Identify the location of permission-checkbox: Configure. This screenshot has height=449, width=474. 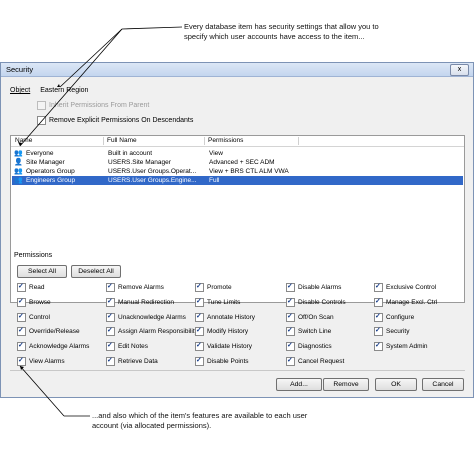
(394, 317).